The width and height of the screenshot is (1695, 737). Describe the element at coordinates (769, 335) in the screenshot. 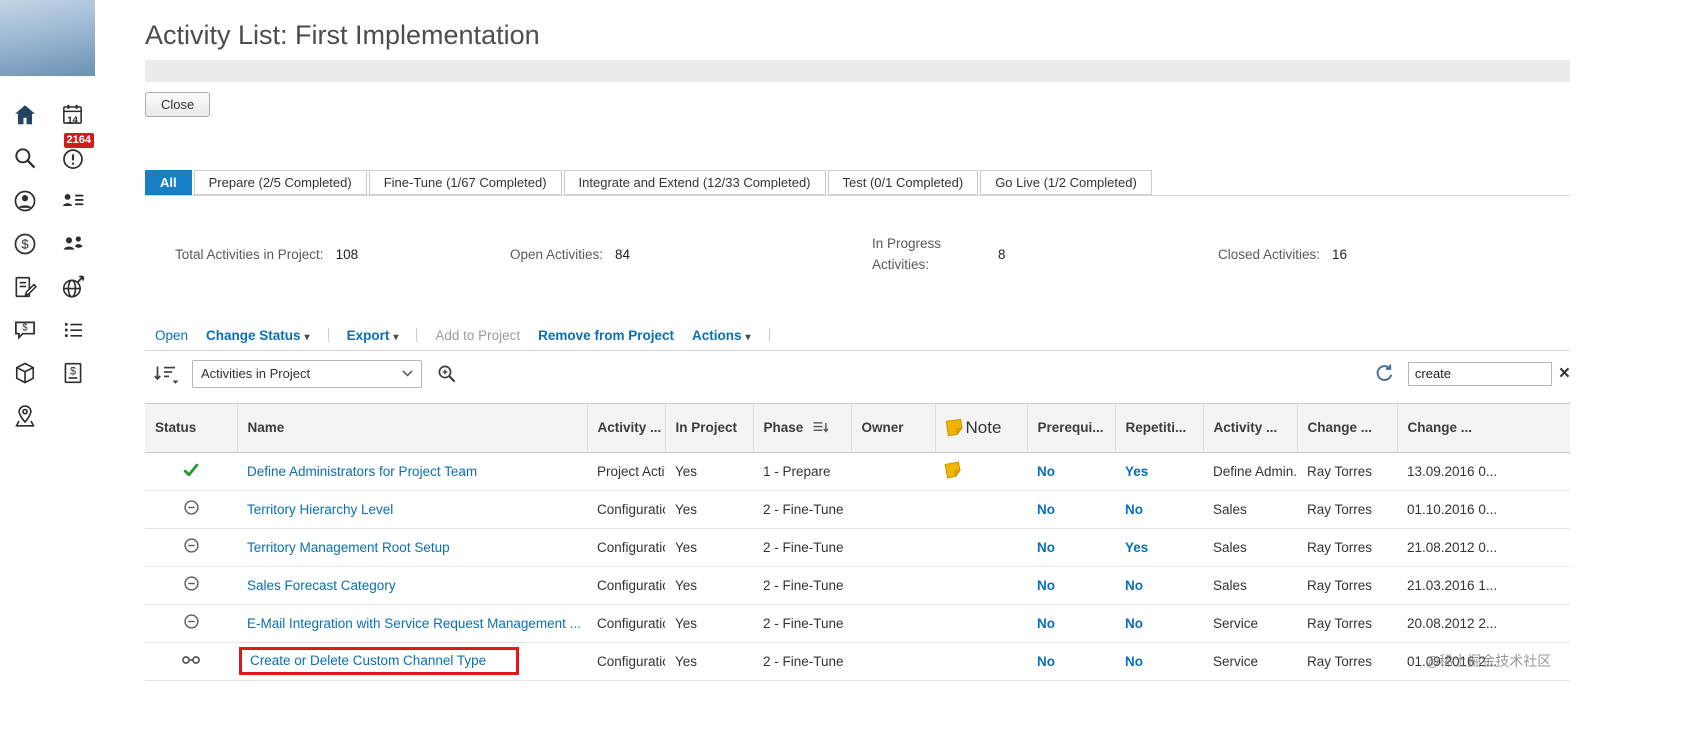

I see `toolbar-separator` at that location.